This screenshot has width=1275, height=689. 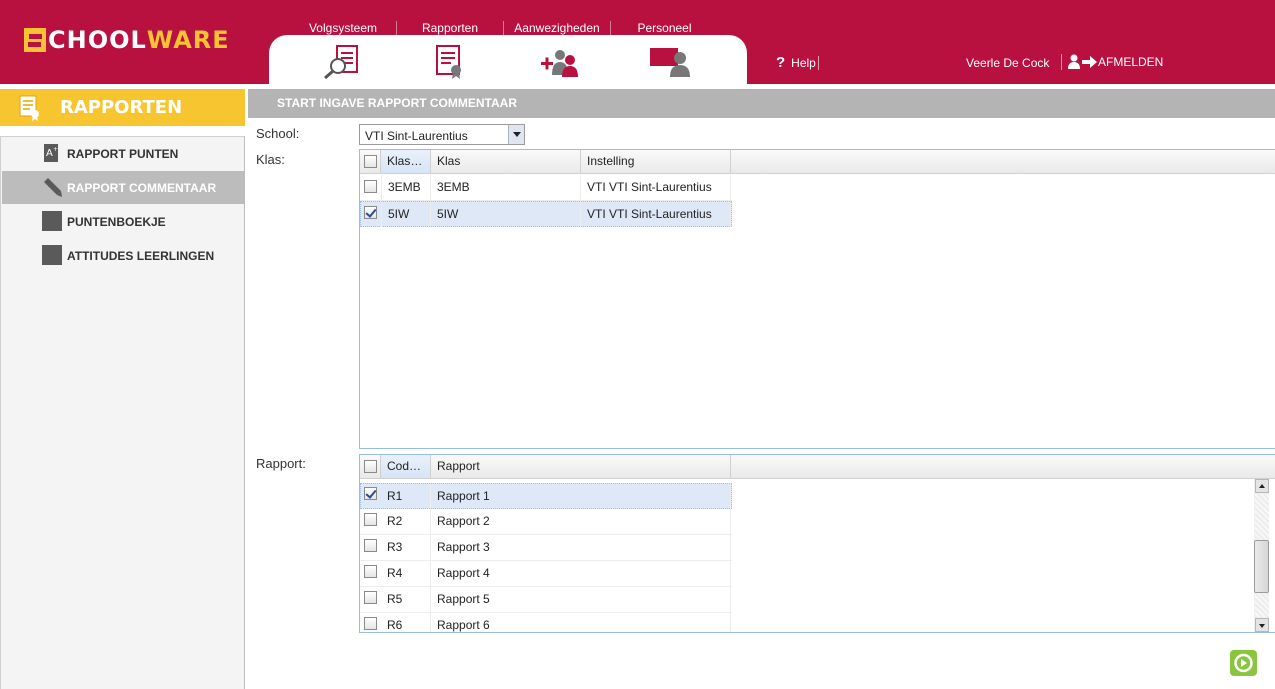 I want to click on cell-klascode: 3EMB, so click(x=406, y=187).